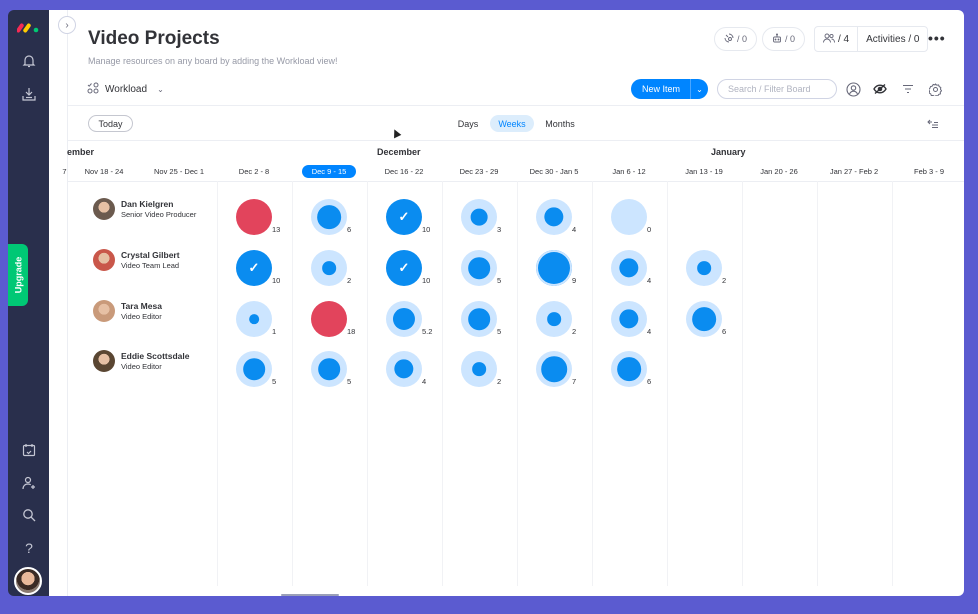  Describe the element at coordinates (29, 61) in the screenshot. I see `bell-icon` at that location.